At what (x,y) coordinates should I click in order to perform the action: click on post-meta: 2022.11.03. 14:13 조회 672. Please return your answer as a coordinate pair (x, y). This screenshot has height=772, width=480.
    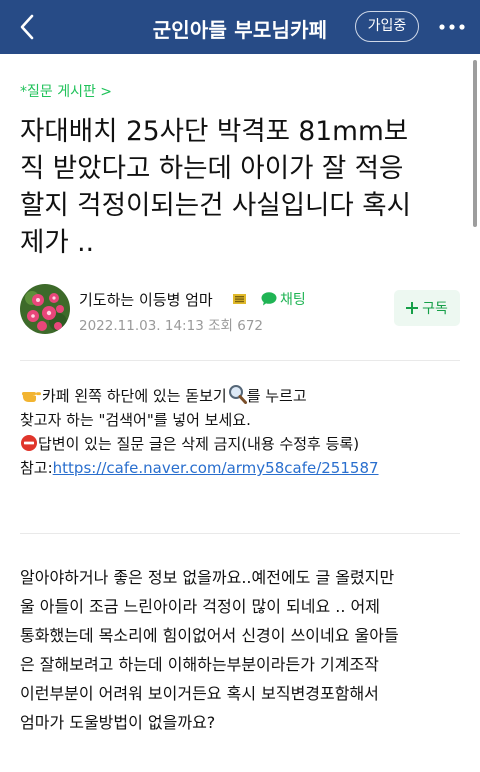
    Looking at the image, I should click on (171, 324).